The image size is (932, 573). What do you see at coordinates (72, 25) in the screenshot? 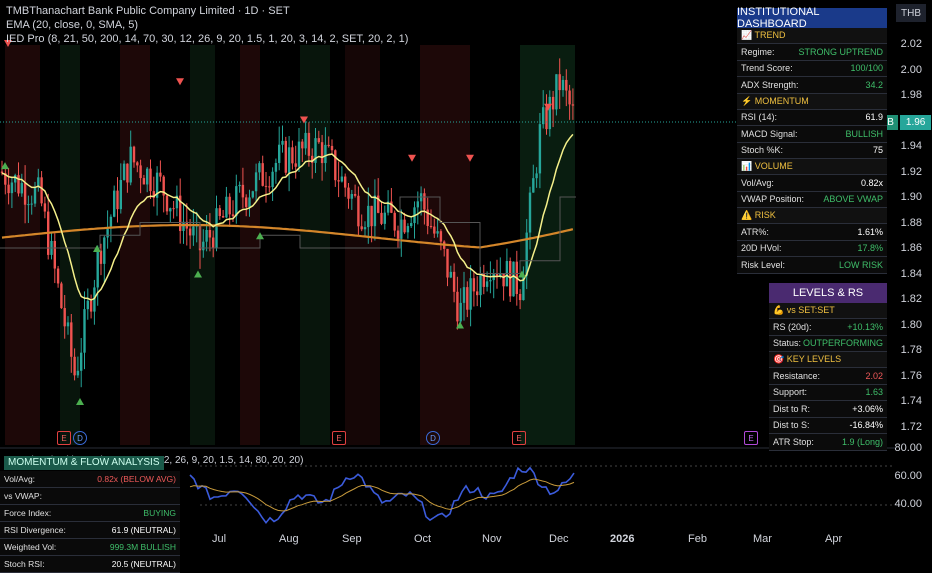
I see `ema-legend: EMA (20, close, 0, SMA, 5)` at bounding box center [72, 25].